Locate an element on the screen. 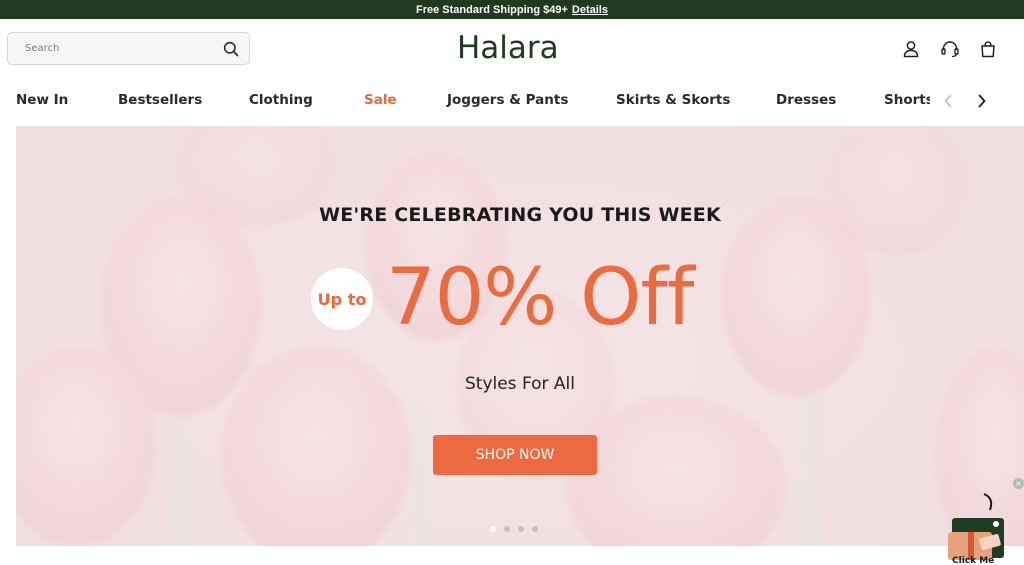 This screenshot has width=1024, height=565. promo-close-icon: × is located at coordinates (1018, 483).